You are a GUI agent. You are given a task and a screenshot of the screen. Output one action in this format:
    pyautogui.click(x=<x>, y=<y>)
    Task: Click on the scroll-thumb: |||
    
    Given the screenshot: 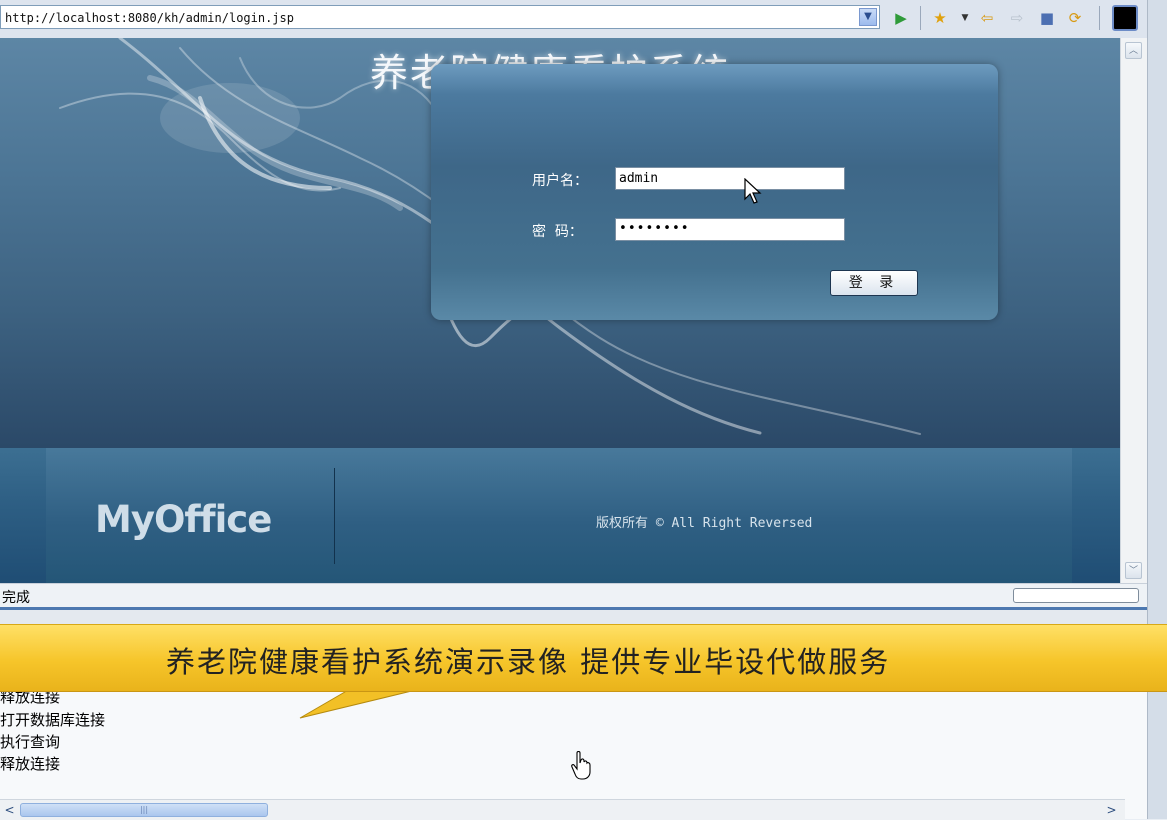 What is the action you would take?
    pyautogui.click(x=144, y=810)
    